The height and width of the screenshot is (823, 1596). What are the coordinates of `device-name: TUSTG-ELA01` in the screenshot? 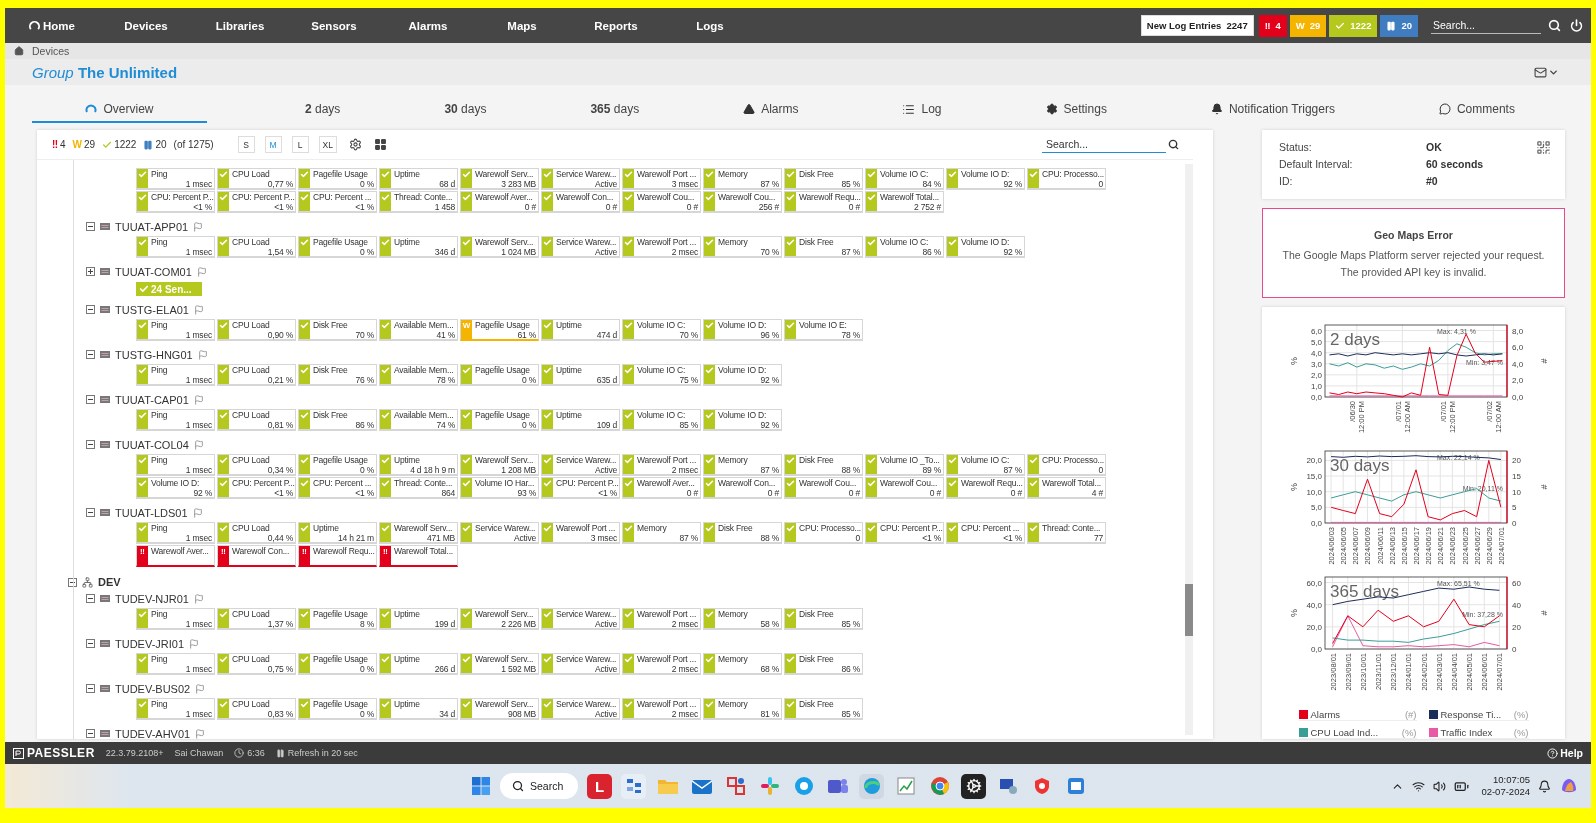 It's located at (152, 309).